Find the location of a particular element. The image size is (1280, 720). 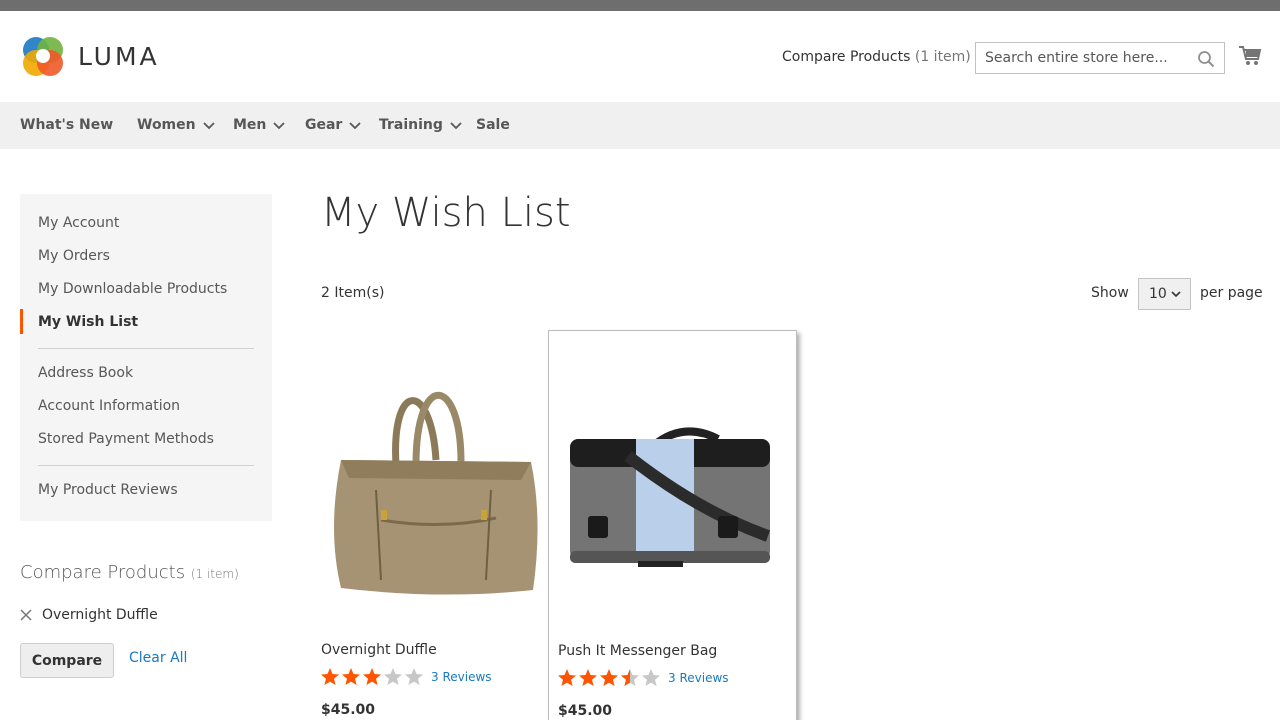

page-title: My Wish List is located at coordinates (446, 213).